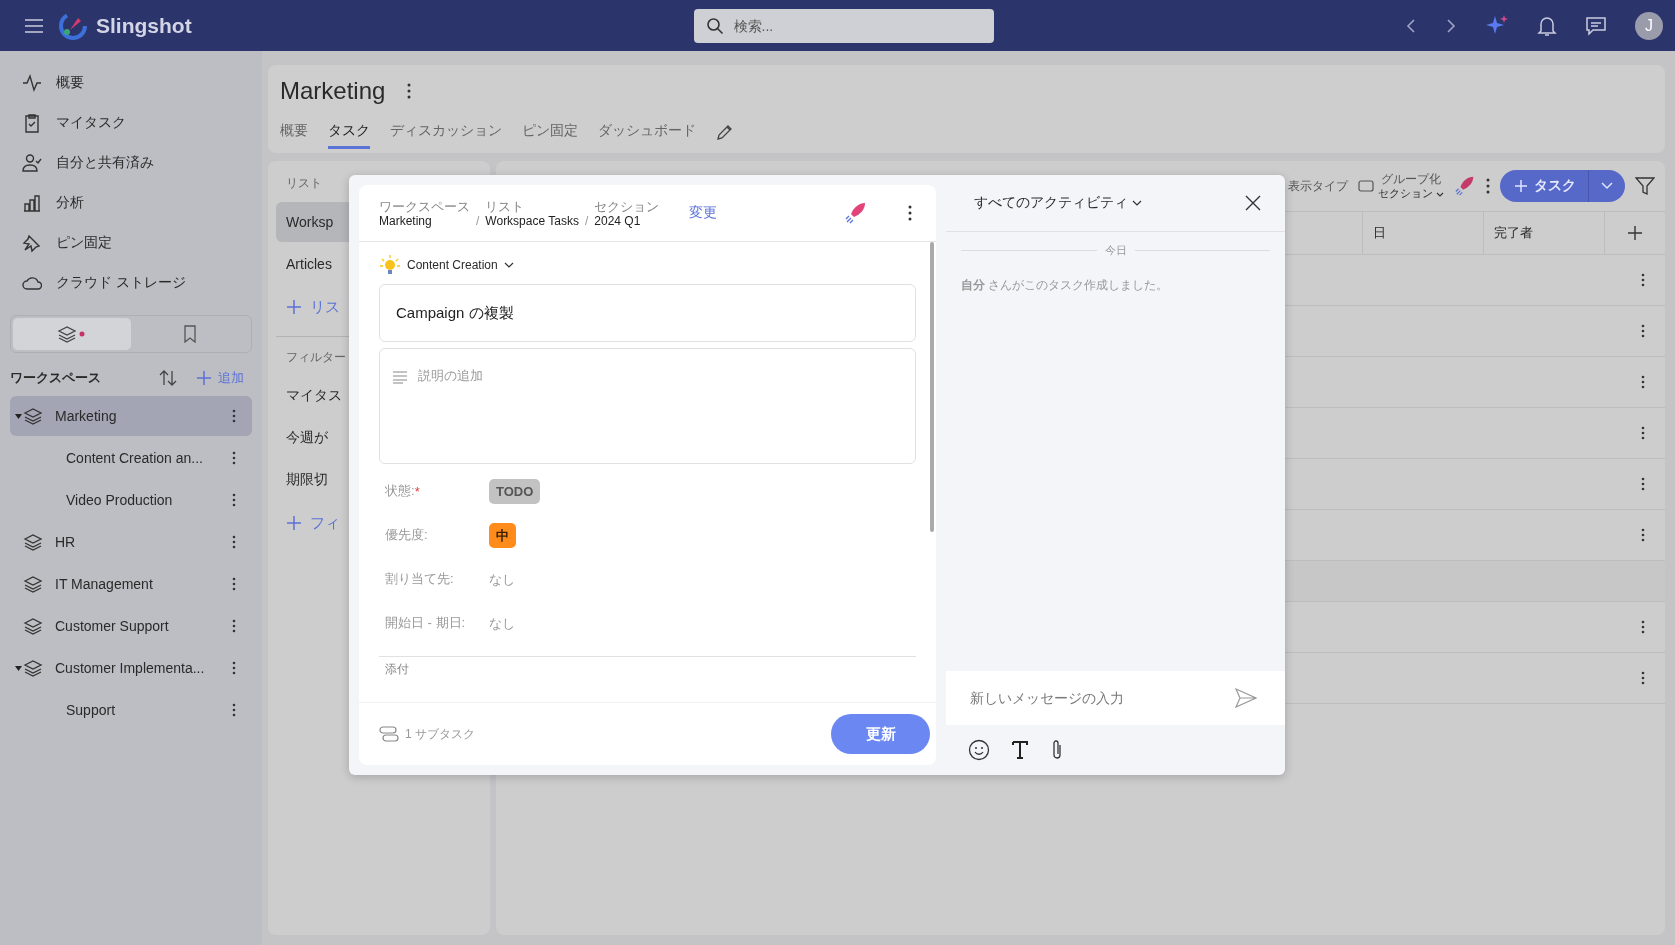  What do you see at coordinates (1543, 233) in the screenshot?
I see `column-header: 完了者` at bounding box center [1543, 233].